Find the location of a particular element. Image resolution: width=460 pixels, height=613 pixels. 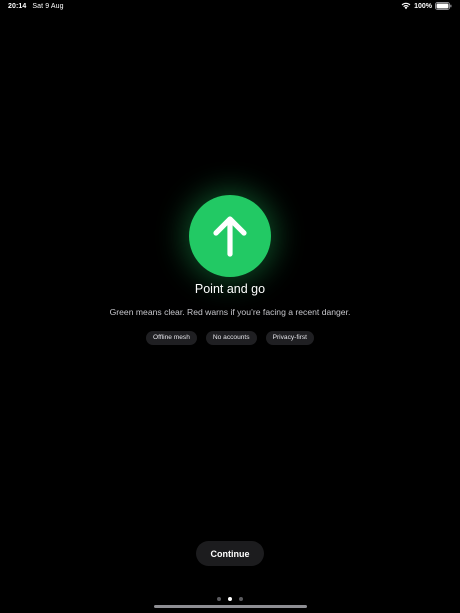

status-date: Sat 9 Aug is located at coordinates (48, 6).